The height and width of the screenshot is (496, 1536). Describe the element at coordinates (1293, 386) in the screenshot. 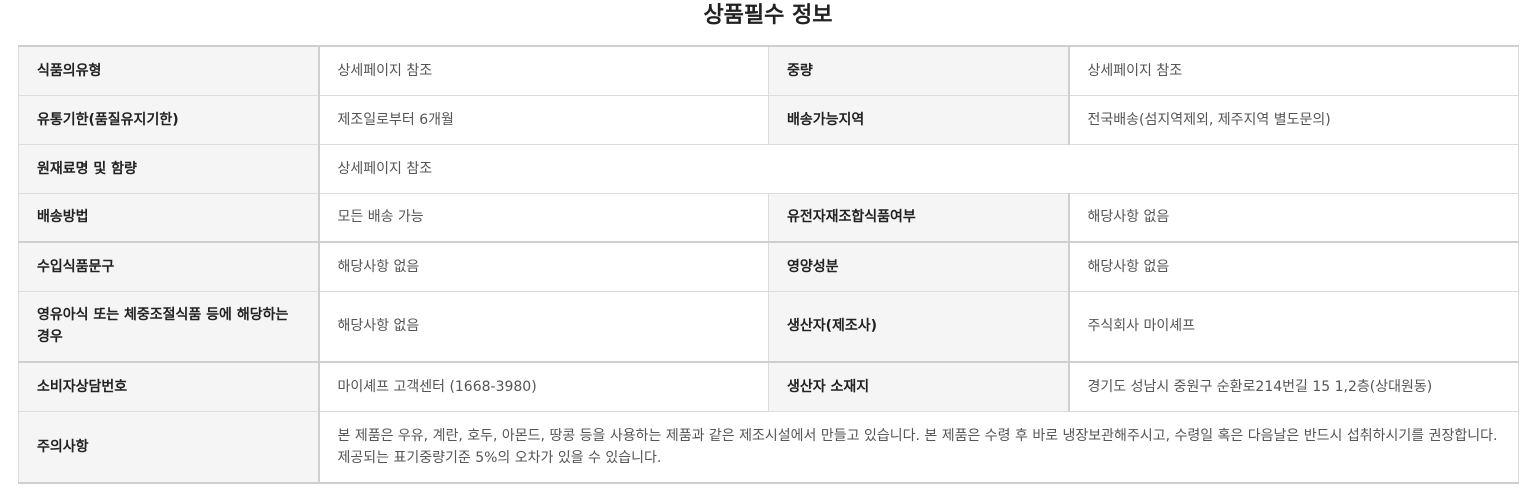

I see `row-value: 경기도 성남시 중원구 순환로214번길 15 1,2층(상대원동)` at that location.